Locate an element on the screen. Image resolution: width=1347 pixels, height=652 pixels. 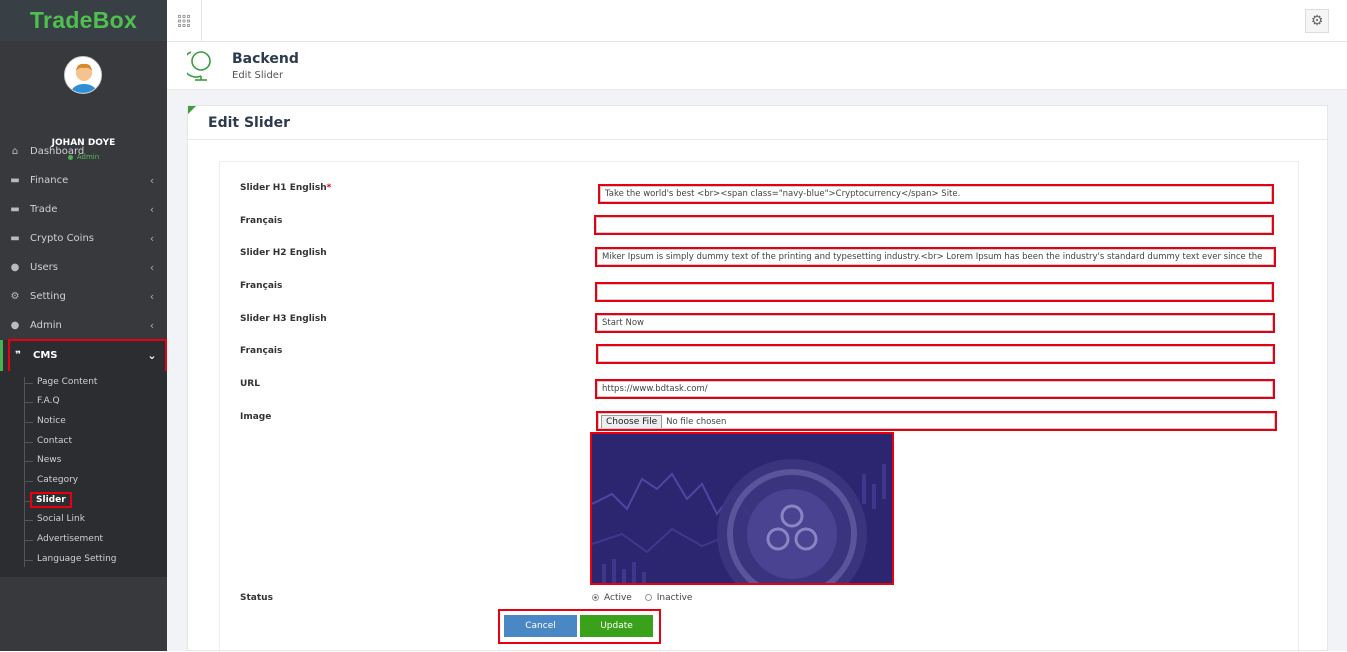
status-active-label: Active is located at coordinates (618, 598).